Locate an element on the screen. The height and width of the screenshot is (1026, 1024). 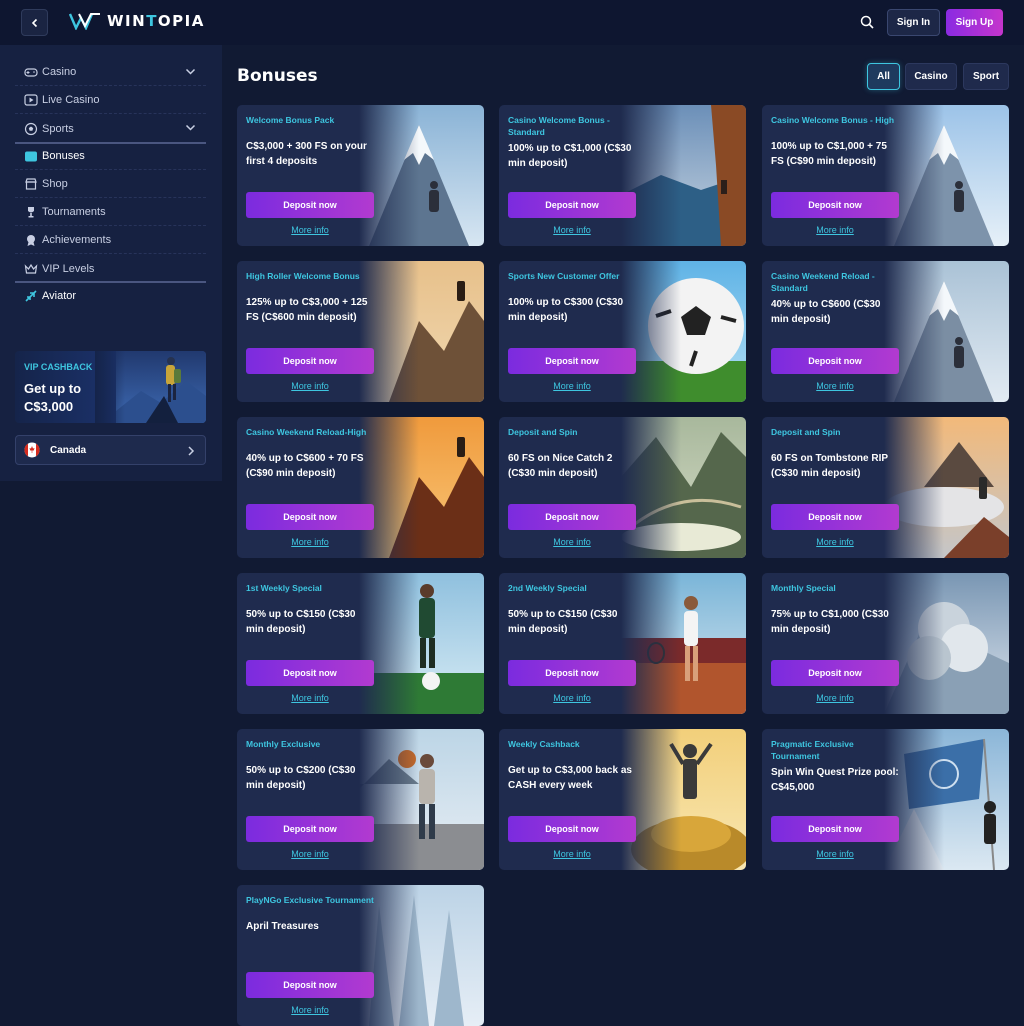
sidebar-item-vip-levels: VIP Levels is located at coordinates (110, 268).